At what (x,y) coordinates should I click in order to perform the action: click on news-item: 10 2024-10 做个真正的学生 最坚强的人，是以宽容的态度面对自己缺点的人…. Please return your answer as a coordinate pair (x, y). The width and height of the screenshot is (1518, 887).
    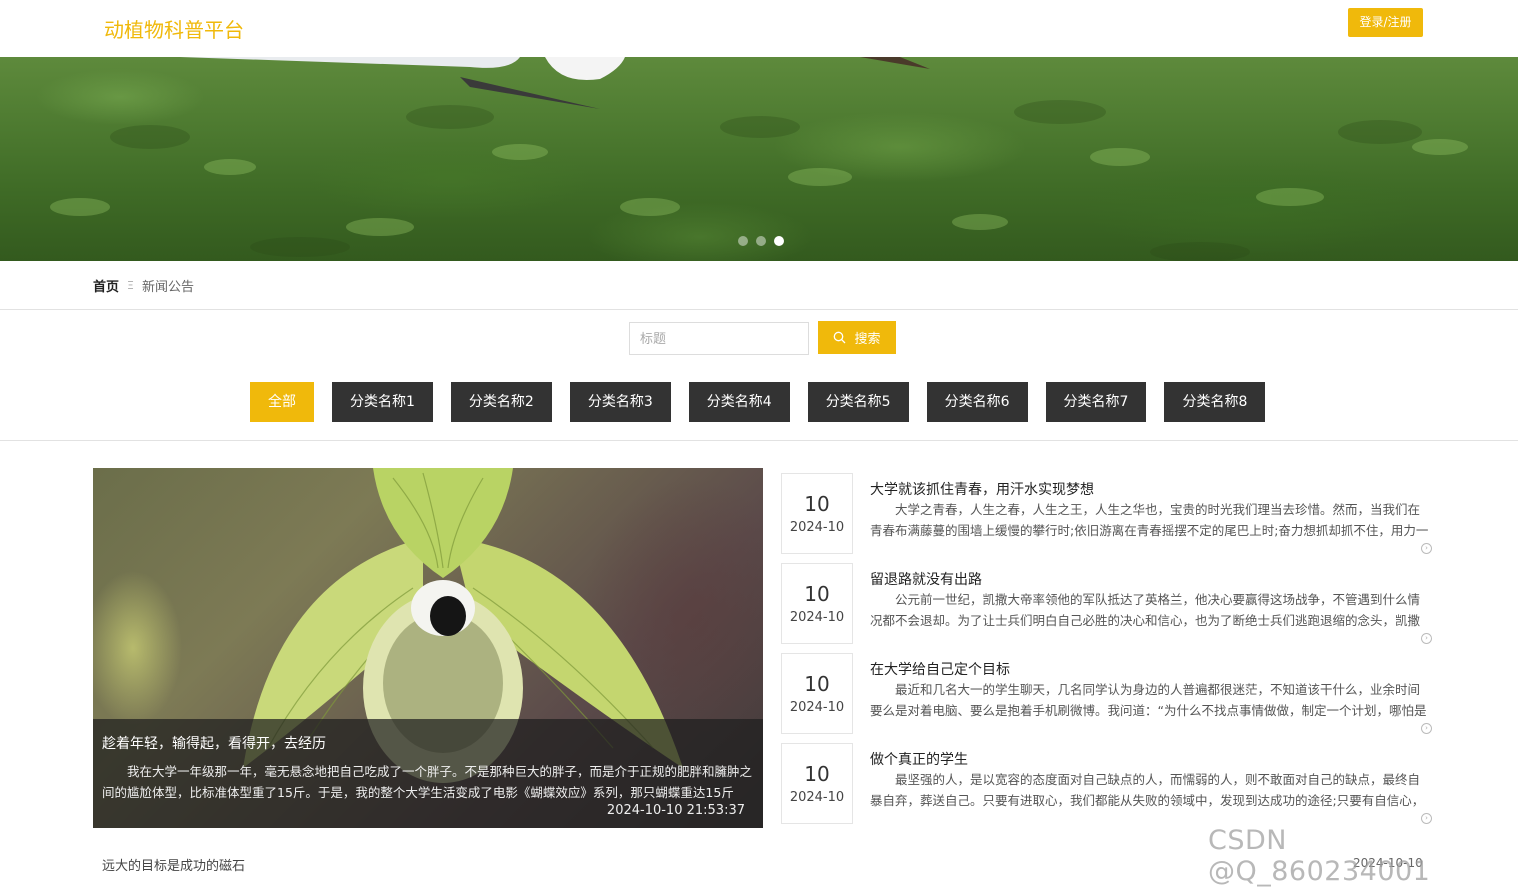
    Looking at the image, I should click on (1106, 784).